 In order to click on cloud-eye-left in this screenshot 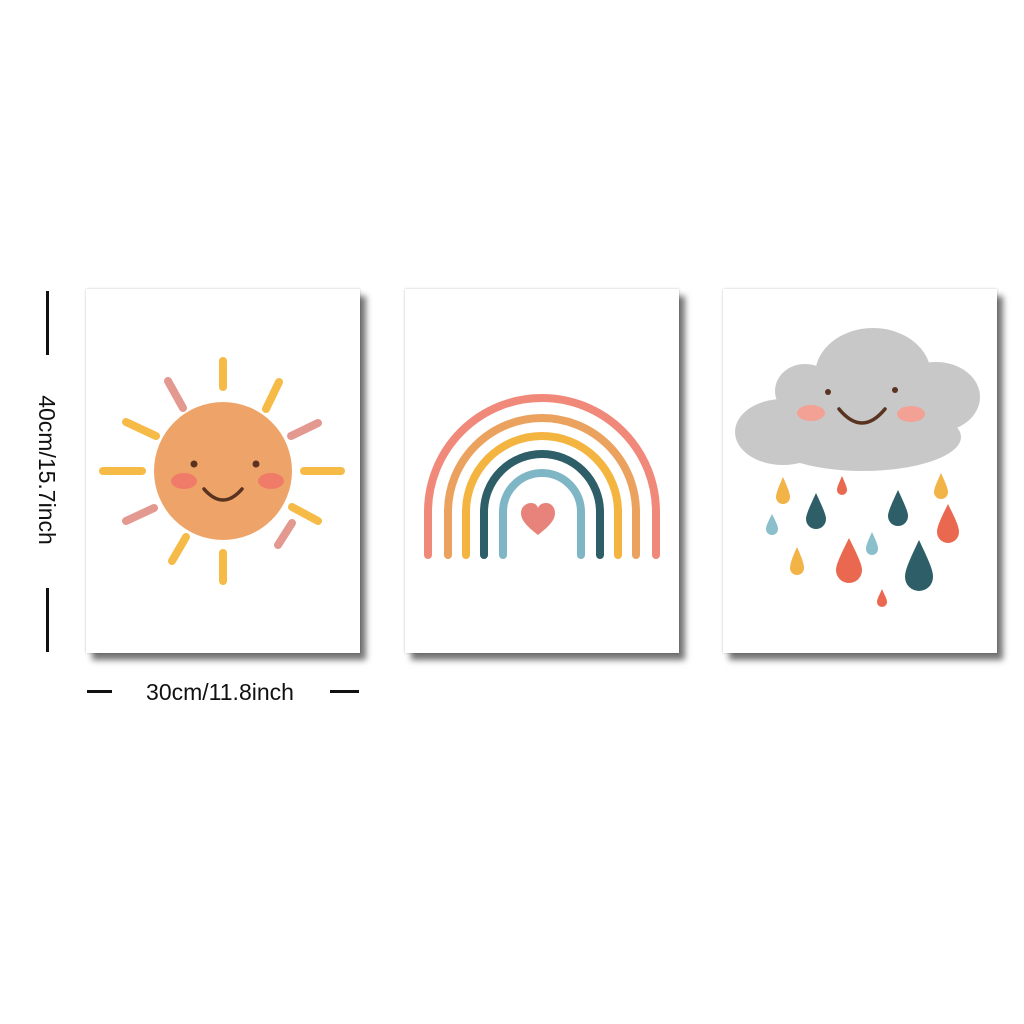, I will do `click(828, 392)`.